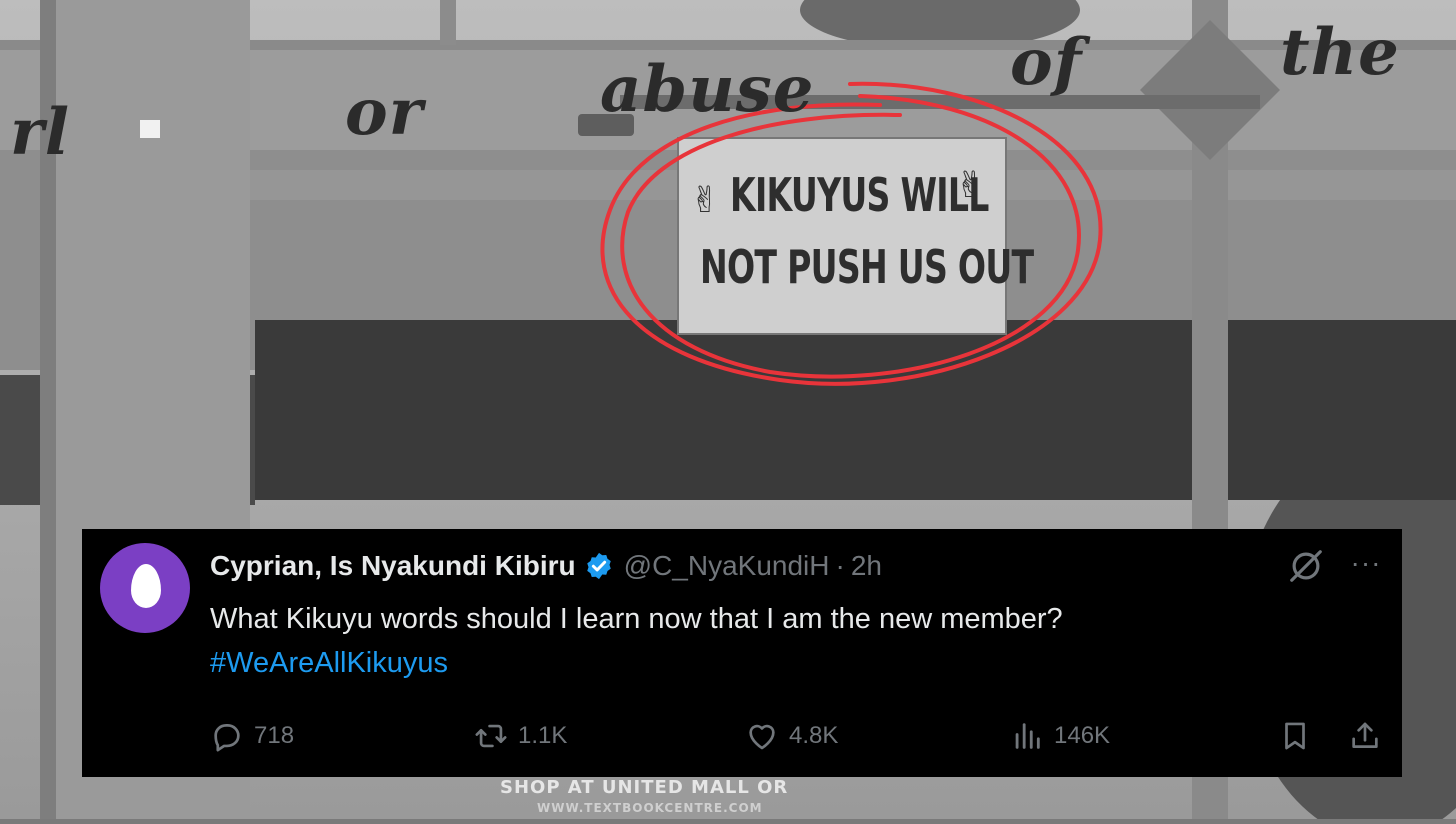 The width and height of the screenshot is (1456, 824). I want to click on view-count: 146K, so click(1082, 735).